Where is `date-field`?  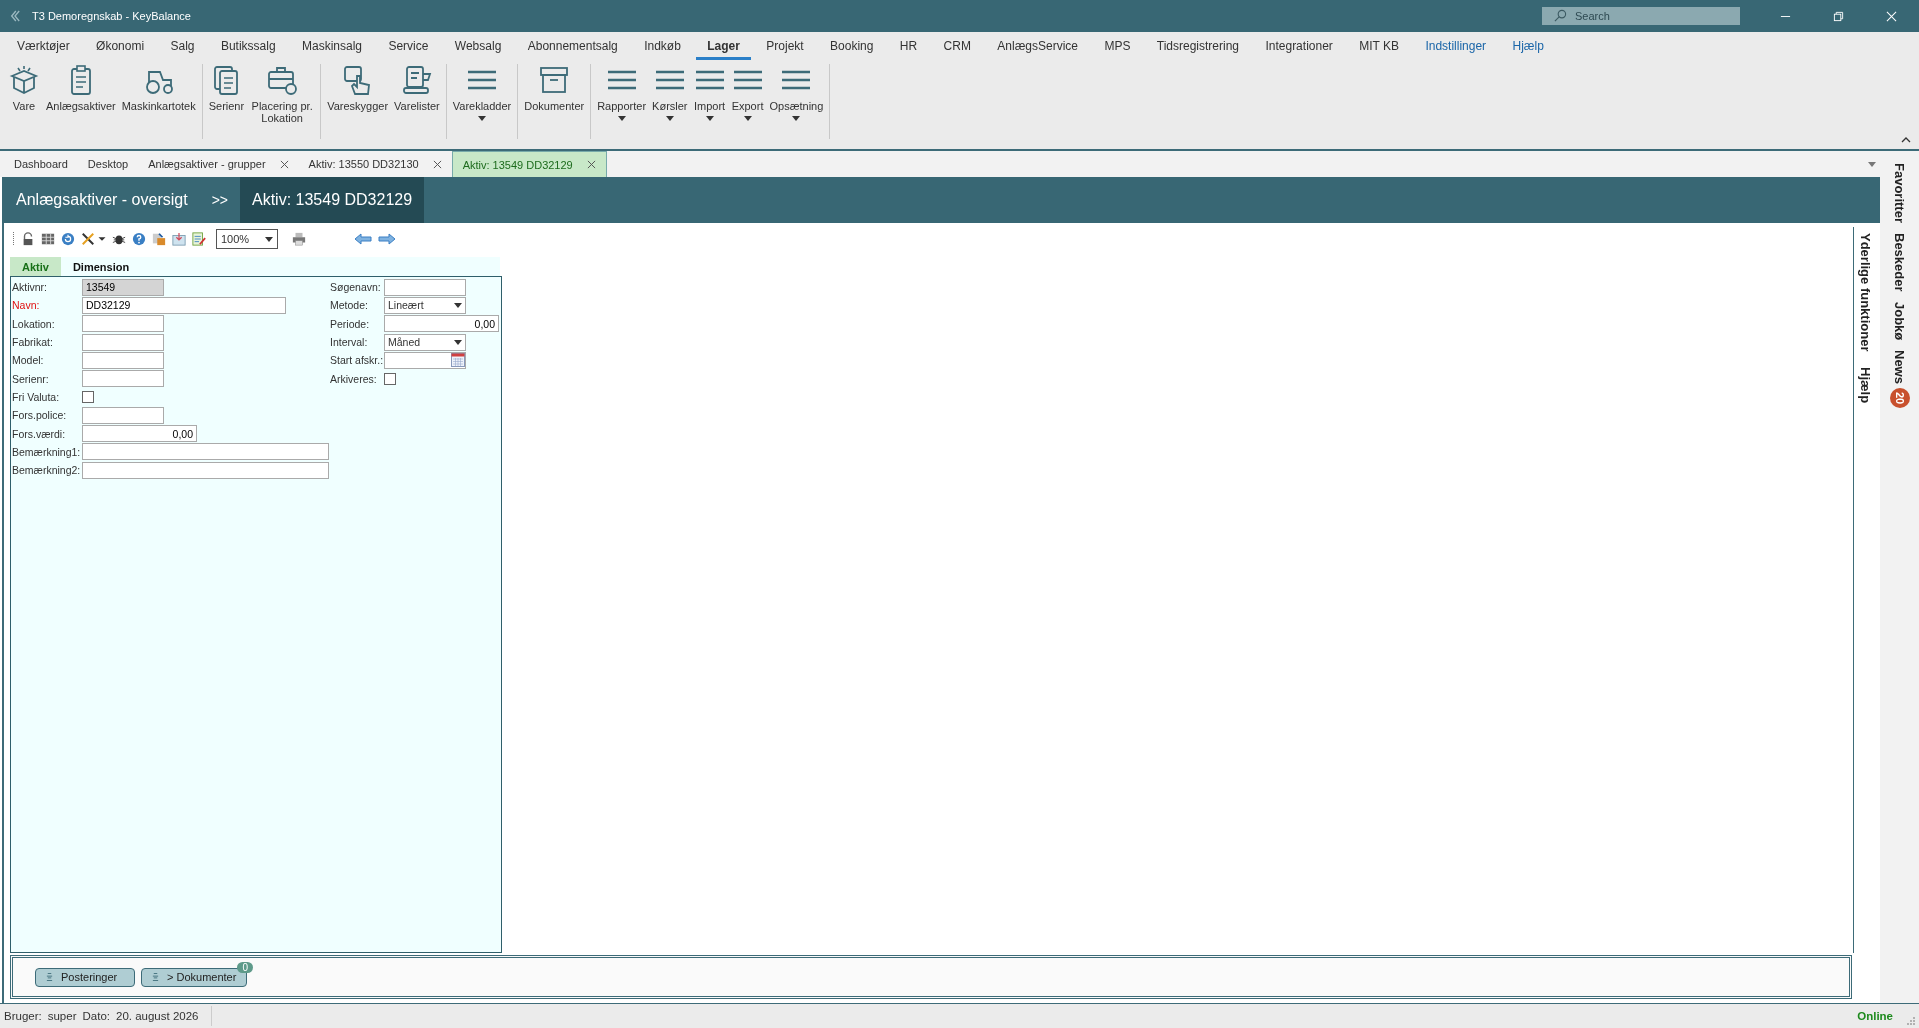 date-field is located at coordinates (425, 360).